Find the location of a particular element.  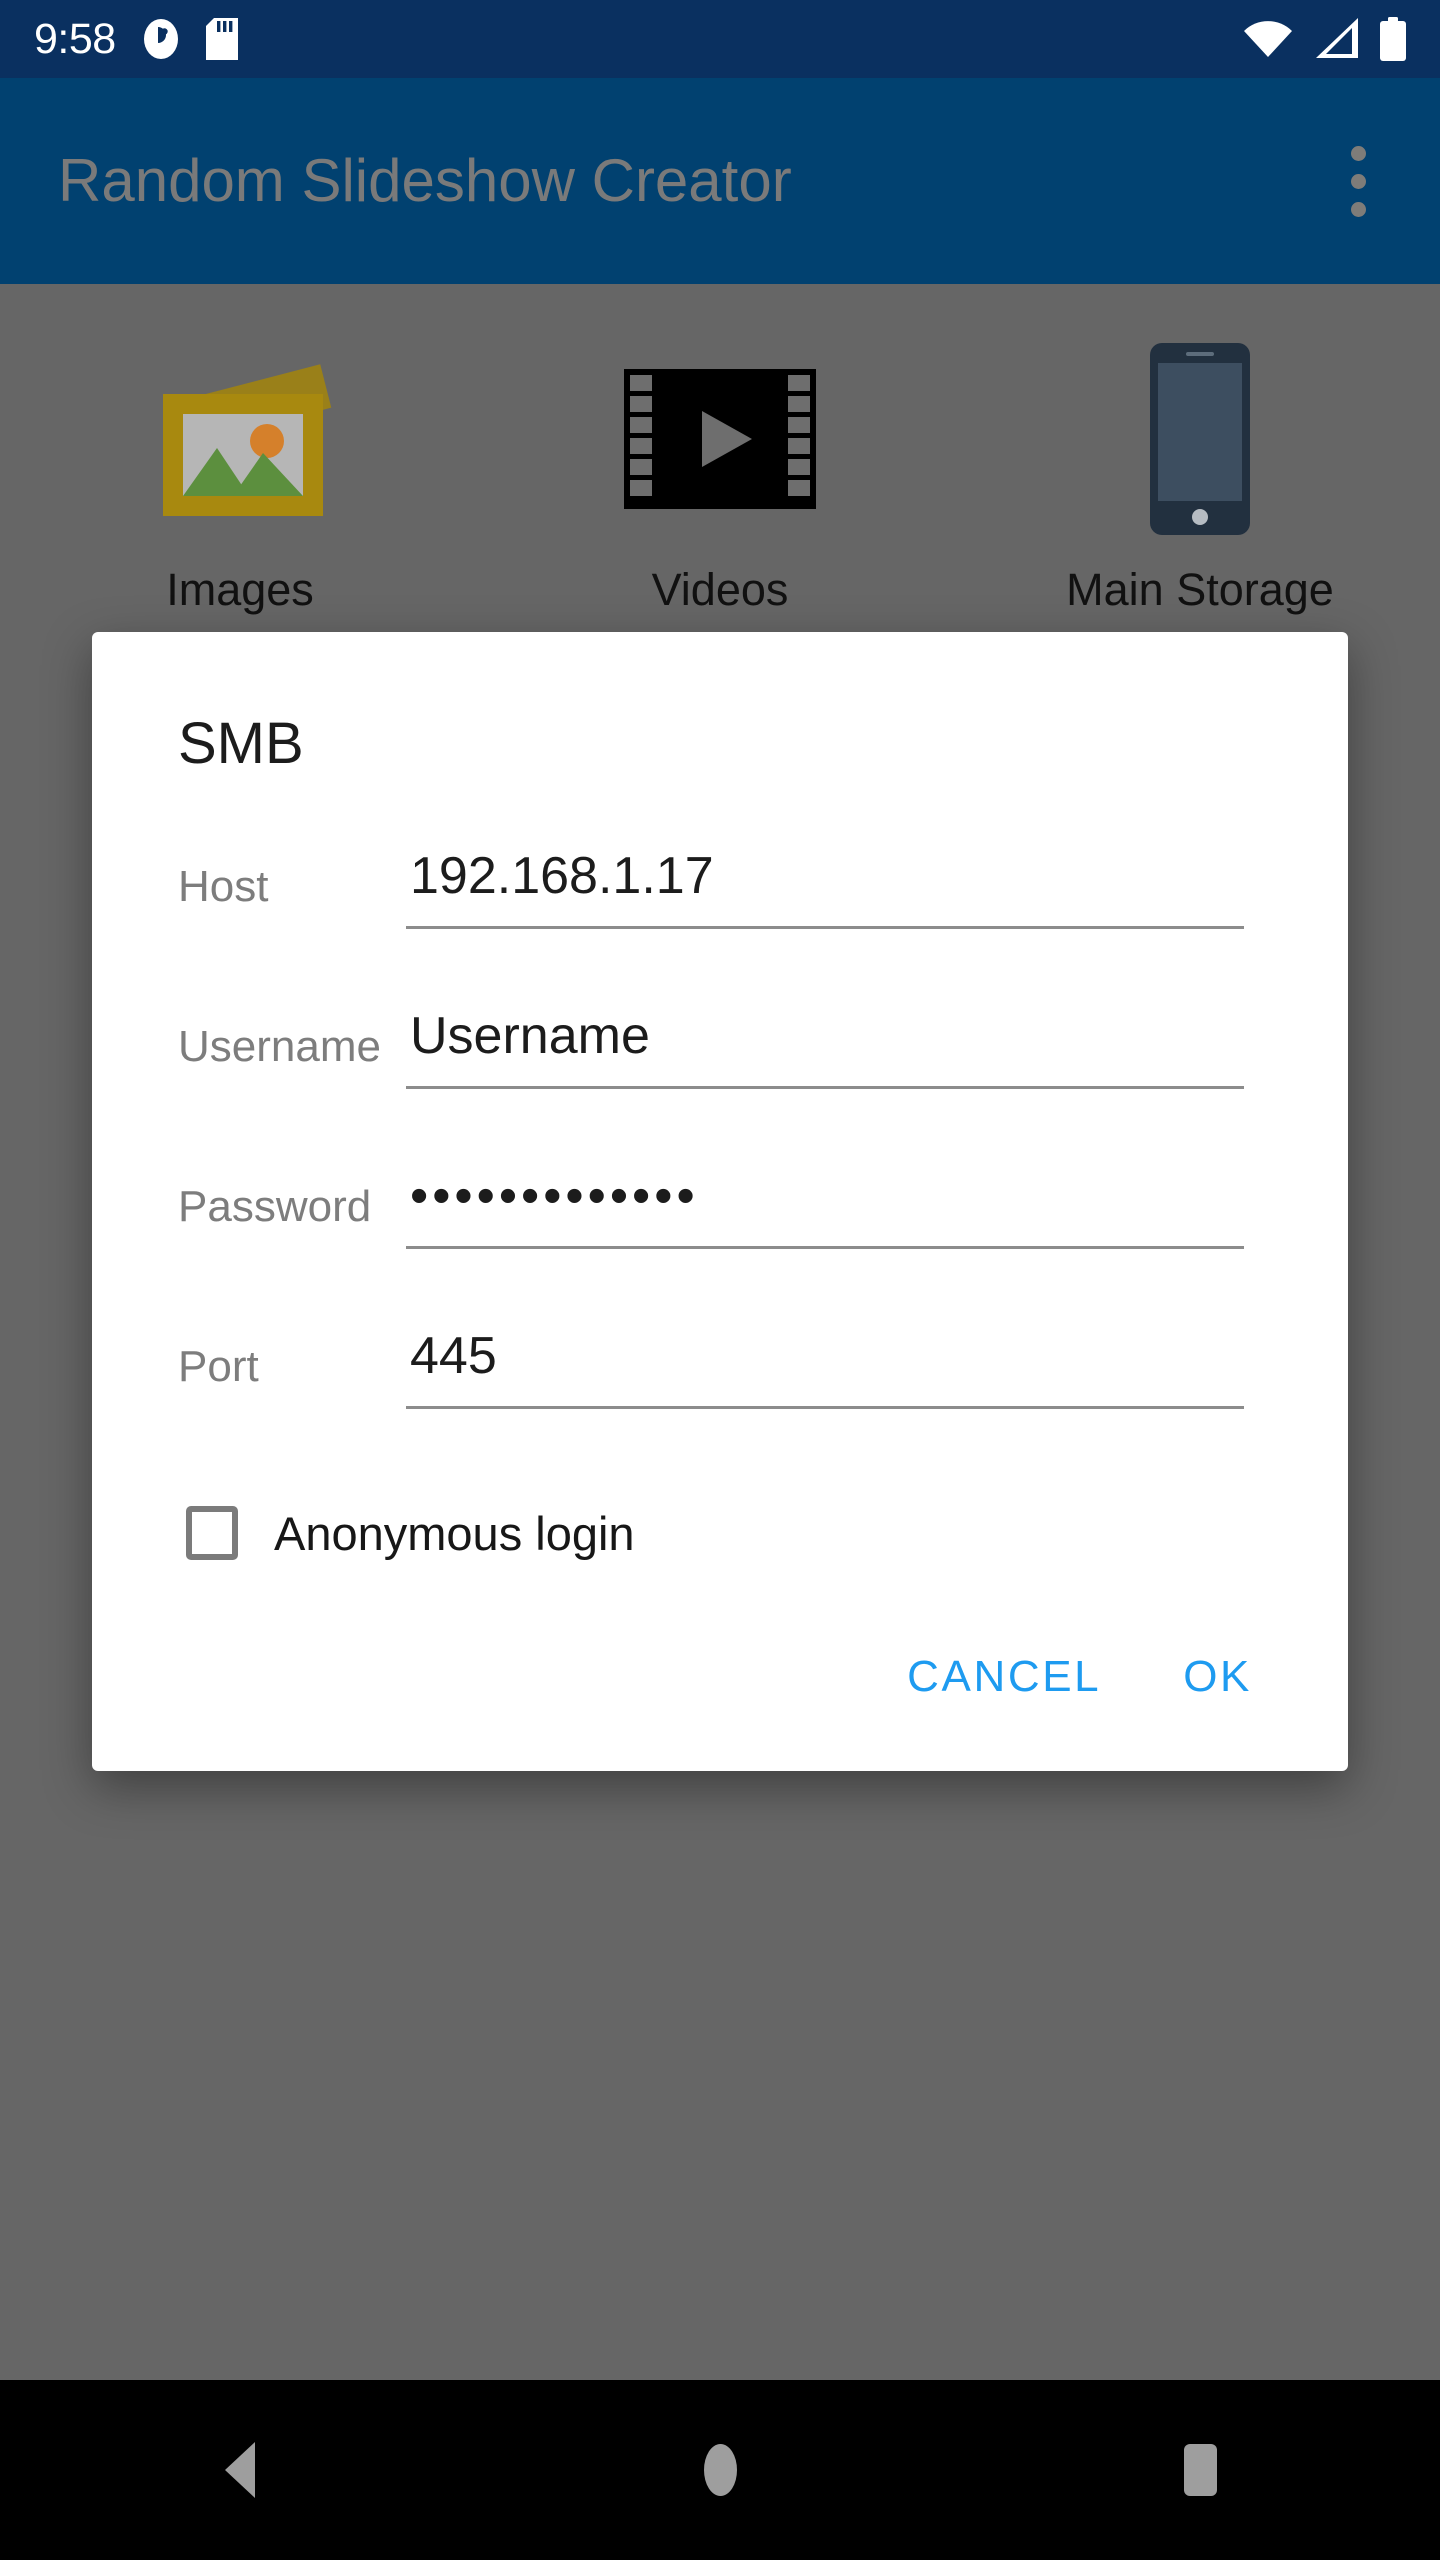

username-input-wrap is located at coordinates (825, 1044).